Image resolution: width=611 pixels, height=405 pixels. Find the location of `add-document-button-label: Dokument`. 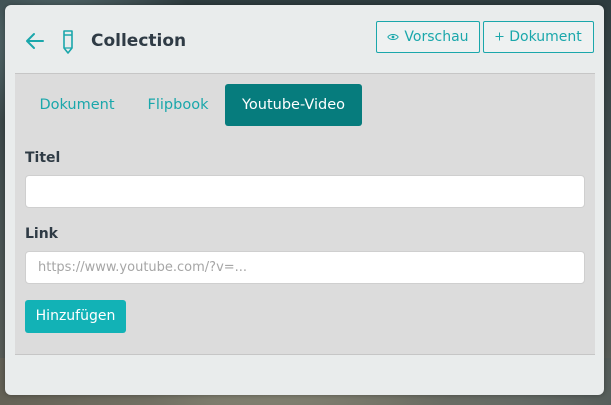

add-document-button-label: Dokument is located at coordinates (545, 37).